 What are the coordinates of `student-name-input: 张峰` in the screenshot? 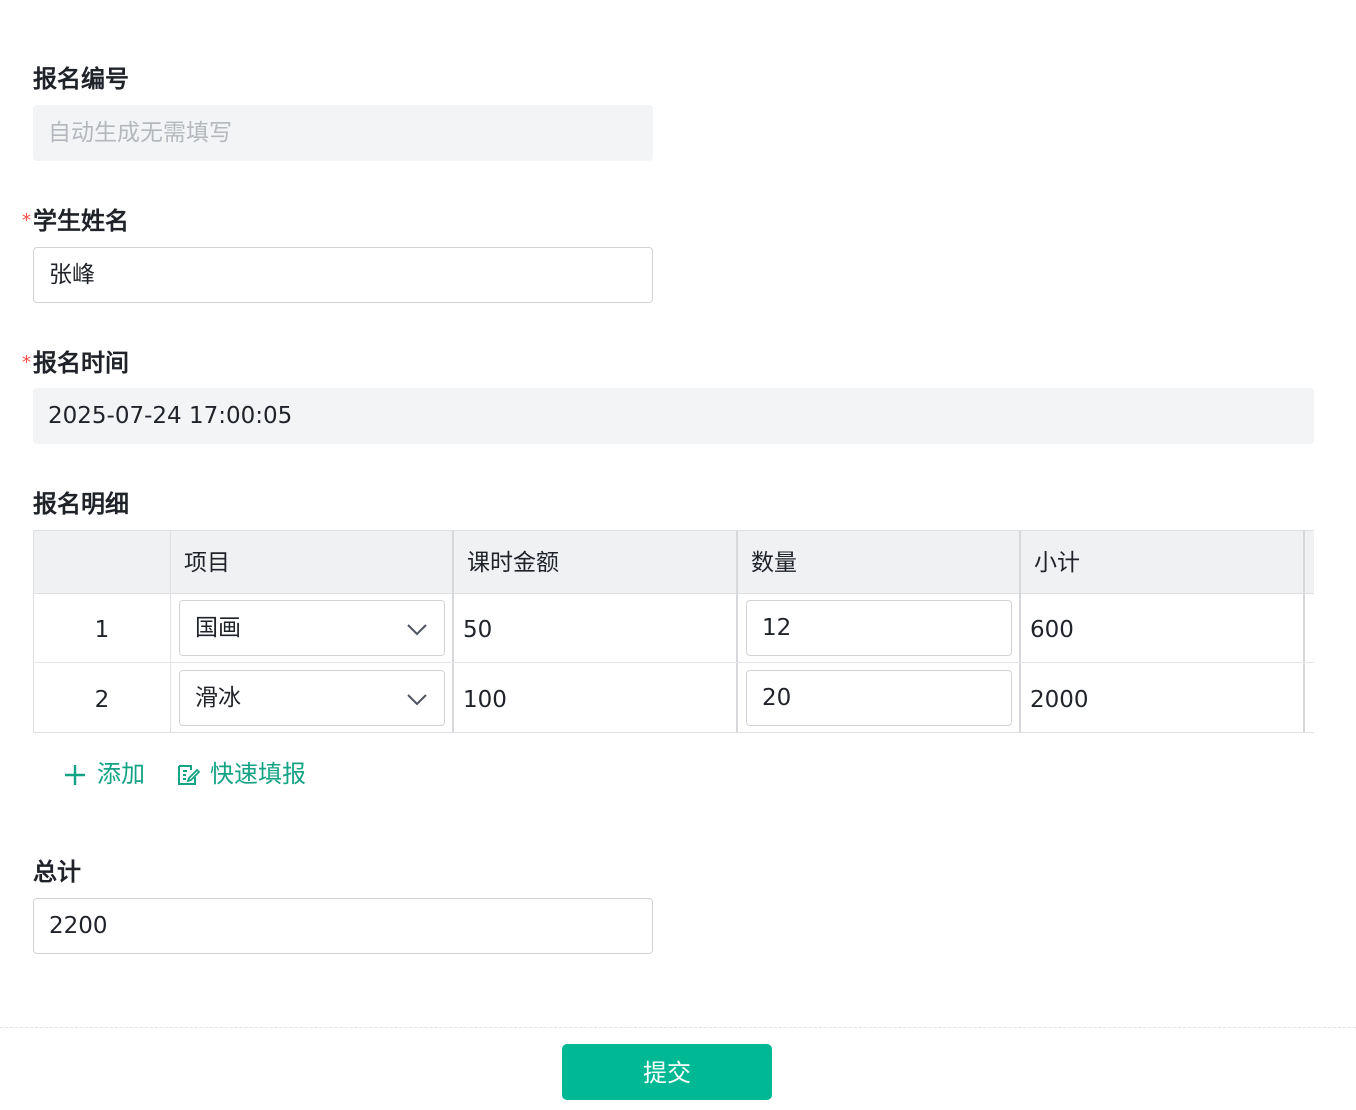 It's located at (343, 275).